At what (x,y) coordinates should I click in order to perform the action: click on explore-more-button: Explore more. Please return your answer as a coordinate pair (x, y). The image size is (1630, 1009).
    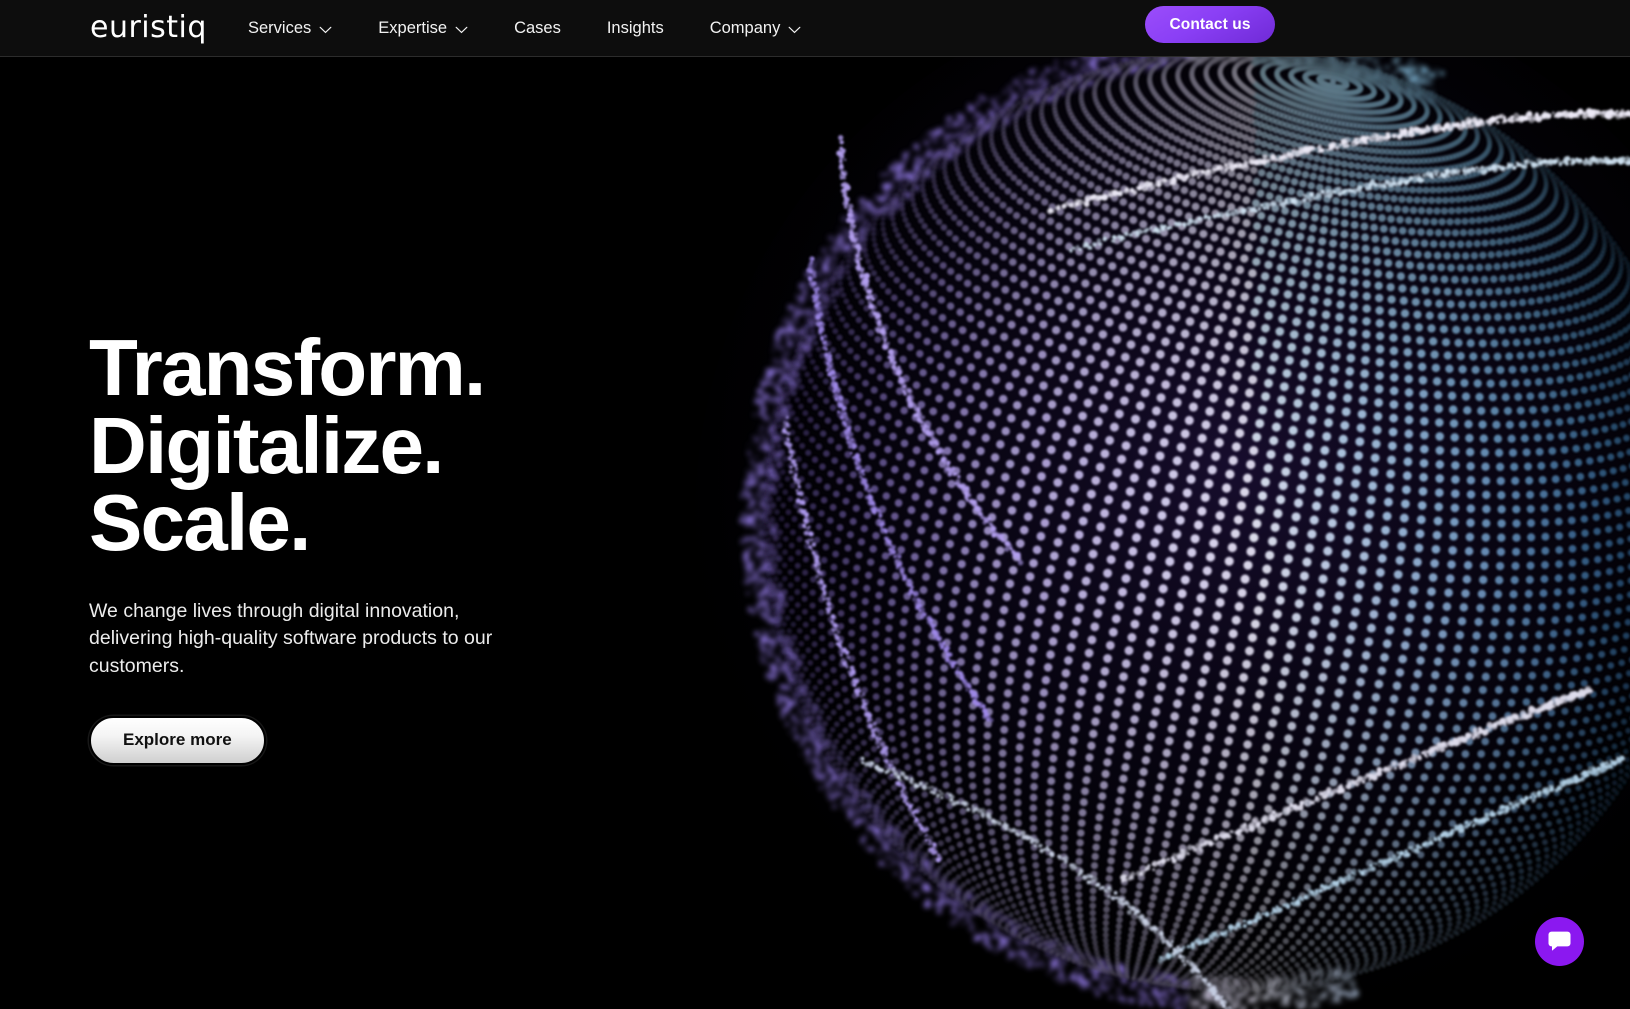
    Looking at the image, I should click on (177, 740).